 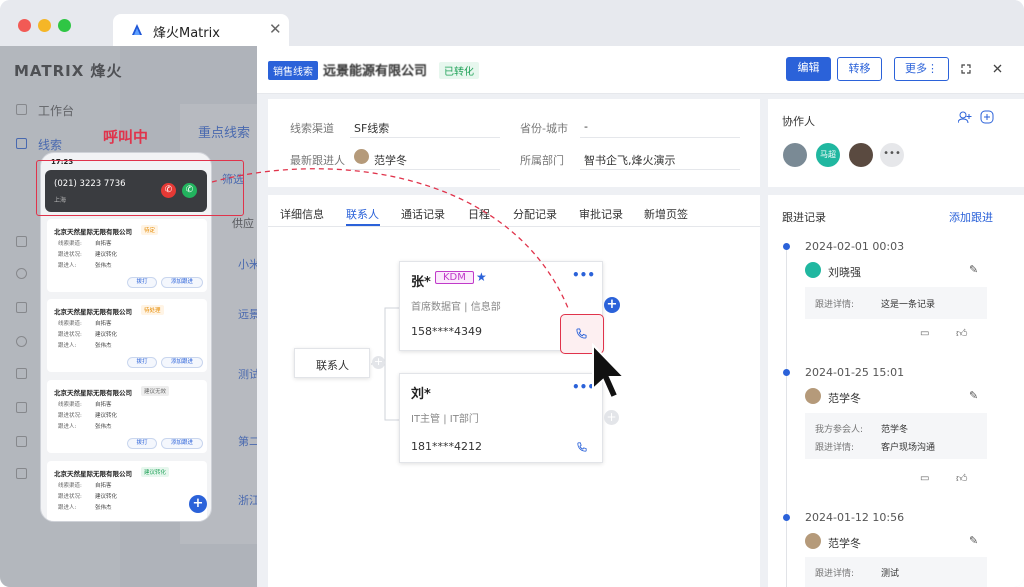 What do you see at coordinates (501, 418) in the screenshot?
I see `contact-card-2: 刘* ••• IT主管 | IT部门 181****4212` at bounding box center [501, 418].